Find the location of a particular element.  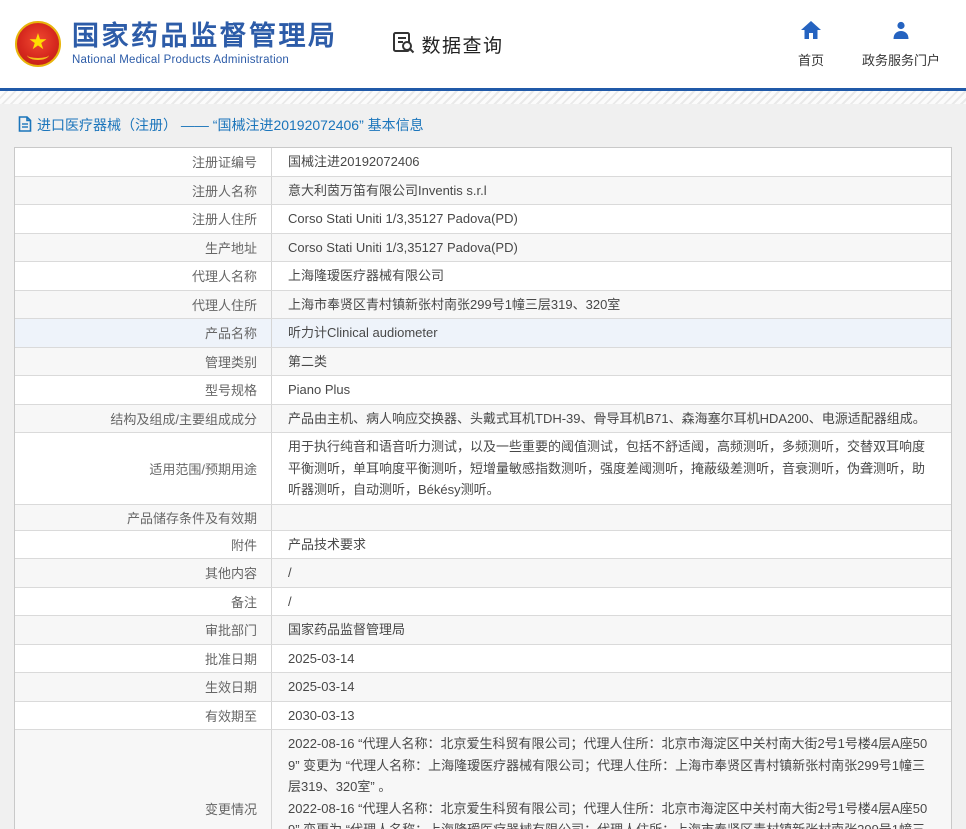

row-label: 批准日期 is located at coordinates (143, 658).